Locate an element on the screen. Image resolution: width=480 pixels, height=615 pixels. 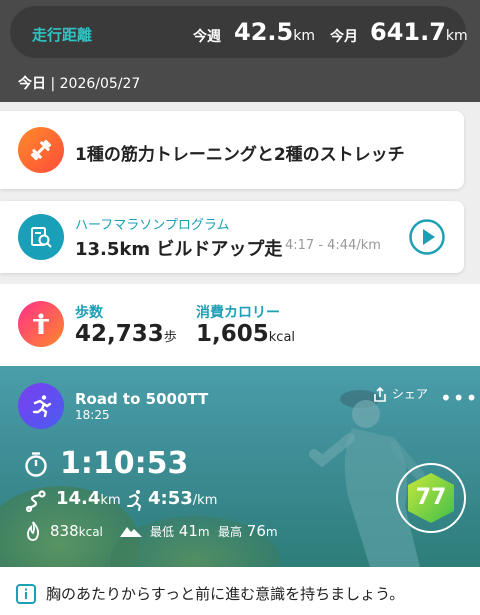
calories-value: 1,605kcal is located at coordinates (246, 334).